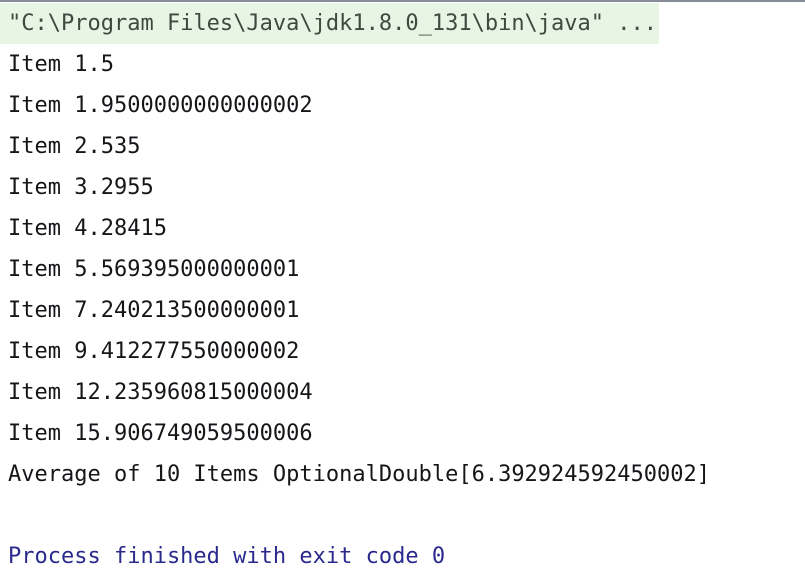 Image resolution: width=805 pixels, height=577 pixels. I want to click on item-line-5: Item 4.28415, so click(87, 228).